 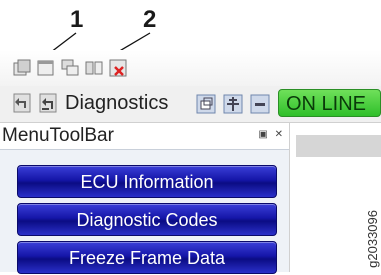 What do you see at coordinates (22, 103) in the screenshot?
I see `back-icon` at bounding box center [22, 103].